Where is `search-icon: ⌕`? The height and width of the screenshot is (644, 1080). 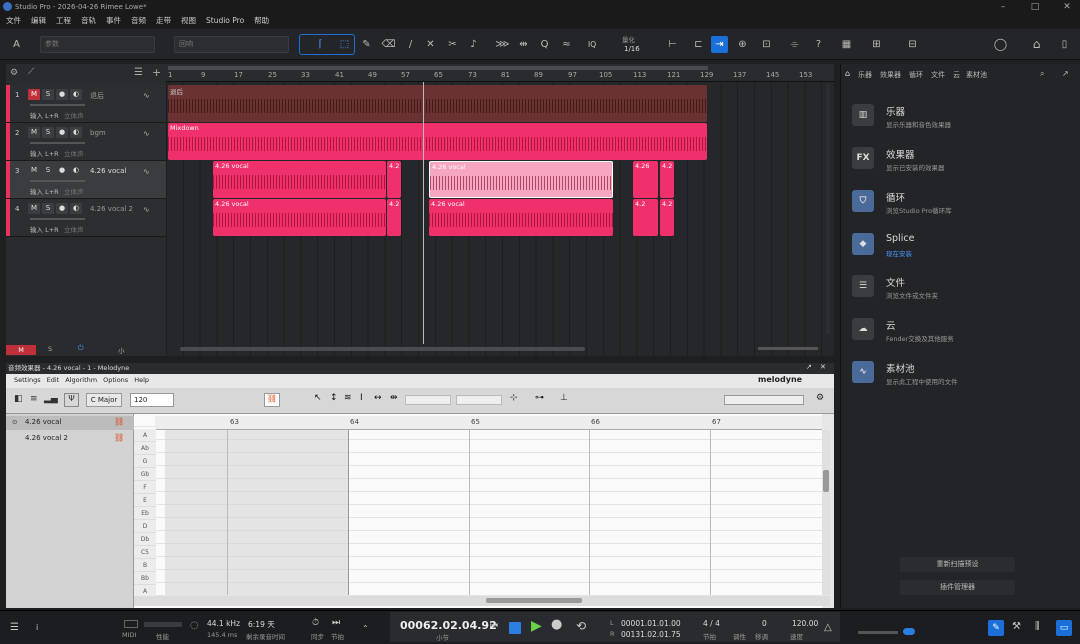 search-icon: ⌕ is located at coordinates (1042, 74).